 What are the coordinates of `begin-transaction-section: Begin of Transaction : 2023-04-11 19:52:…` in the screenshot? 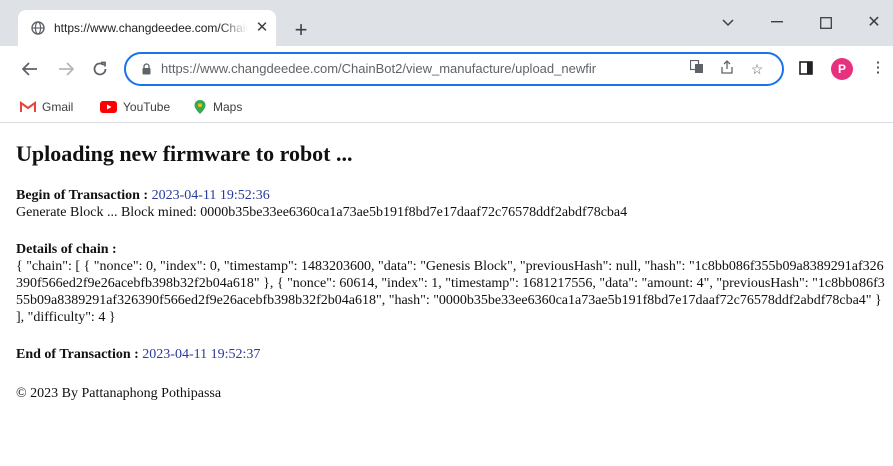 It's located at (451, 204).